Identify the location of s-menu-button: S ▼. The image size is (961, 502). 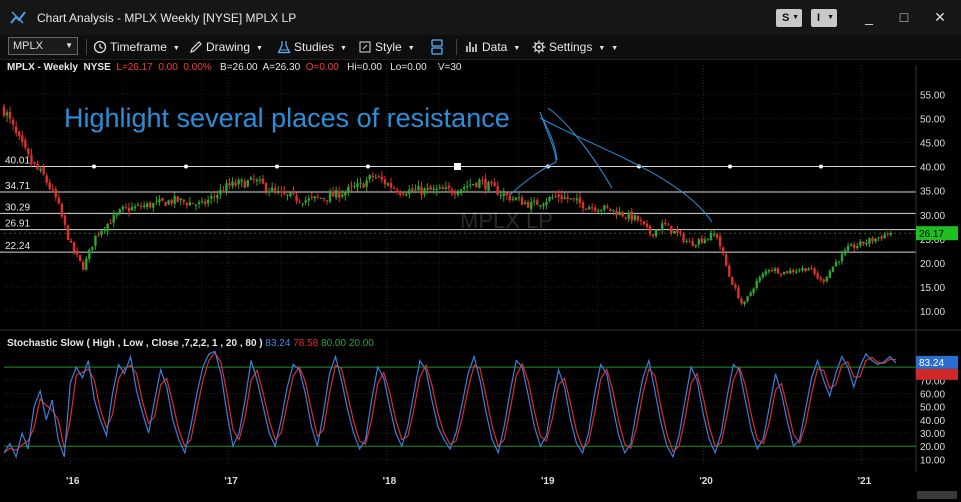
(789, 18).